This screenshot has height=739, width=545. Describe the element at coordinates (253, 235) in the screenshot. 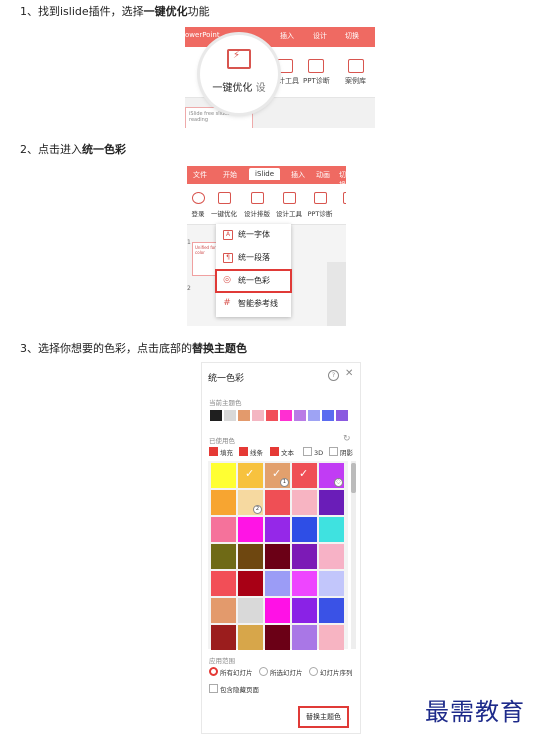

I see `menu-item-unify-font: A 统一字体` at that location.